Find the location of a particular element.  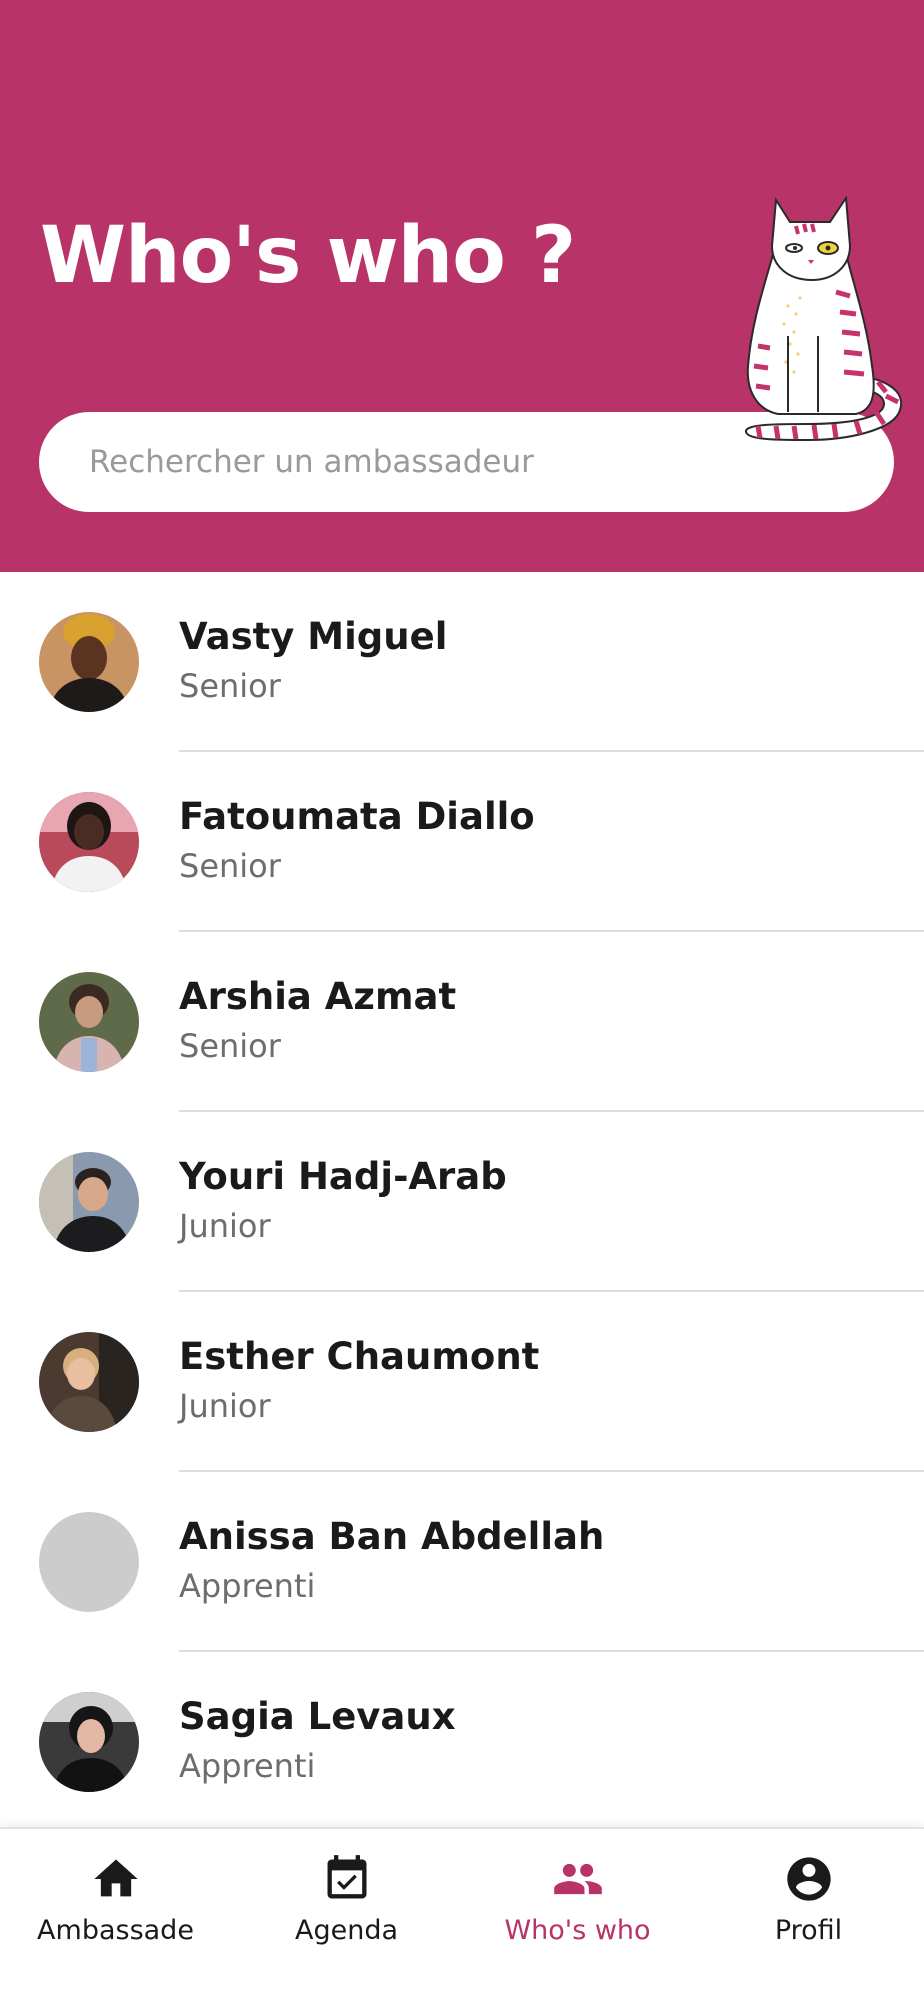

nav-label: Profil is located at coordinates (808, 1930).